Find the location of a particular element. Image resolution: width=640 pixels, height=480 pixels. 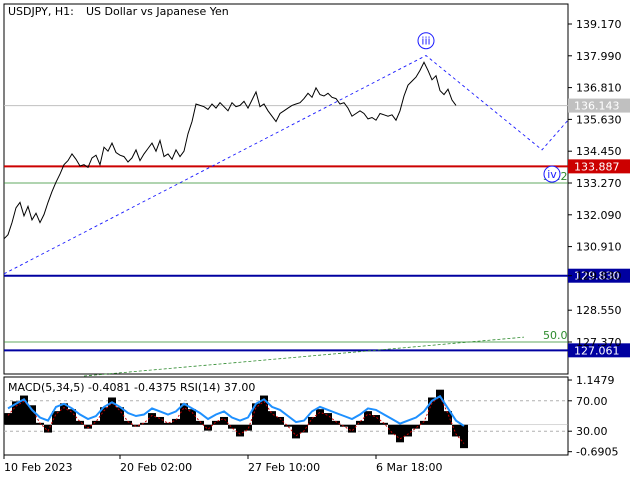

chart-description: US Dollar vs Japanese Yen is located at coordinates (157, 11).